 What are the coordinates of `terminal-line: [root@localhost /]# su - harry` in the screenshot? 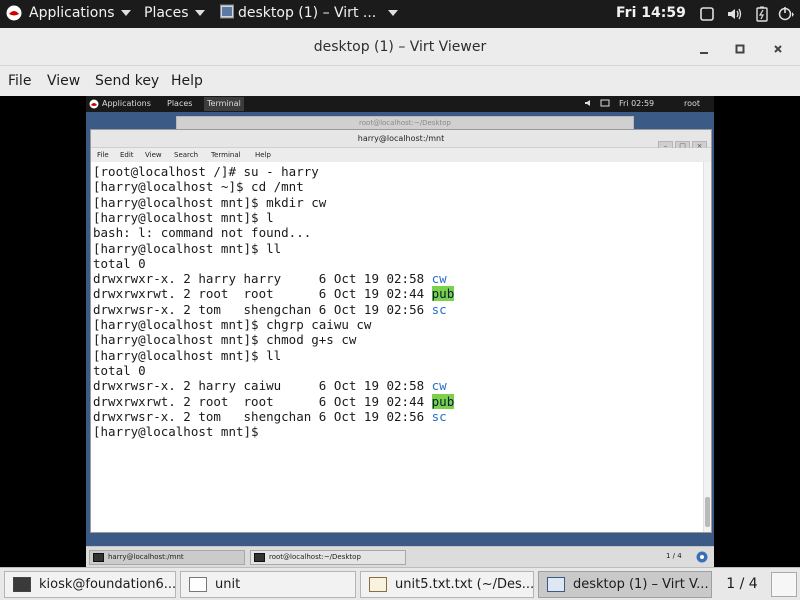 It's located at (206, 171).